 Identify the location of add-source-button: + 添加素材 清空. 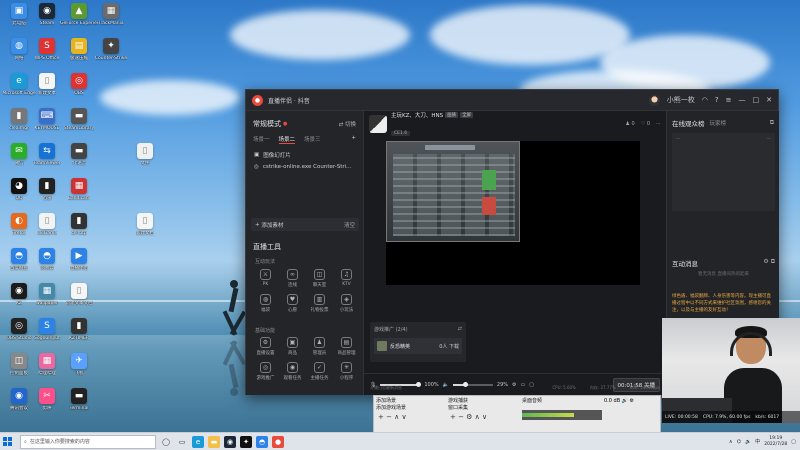
(305, 224).